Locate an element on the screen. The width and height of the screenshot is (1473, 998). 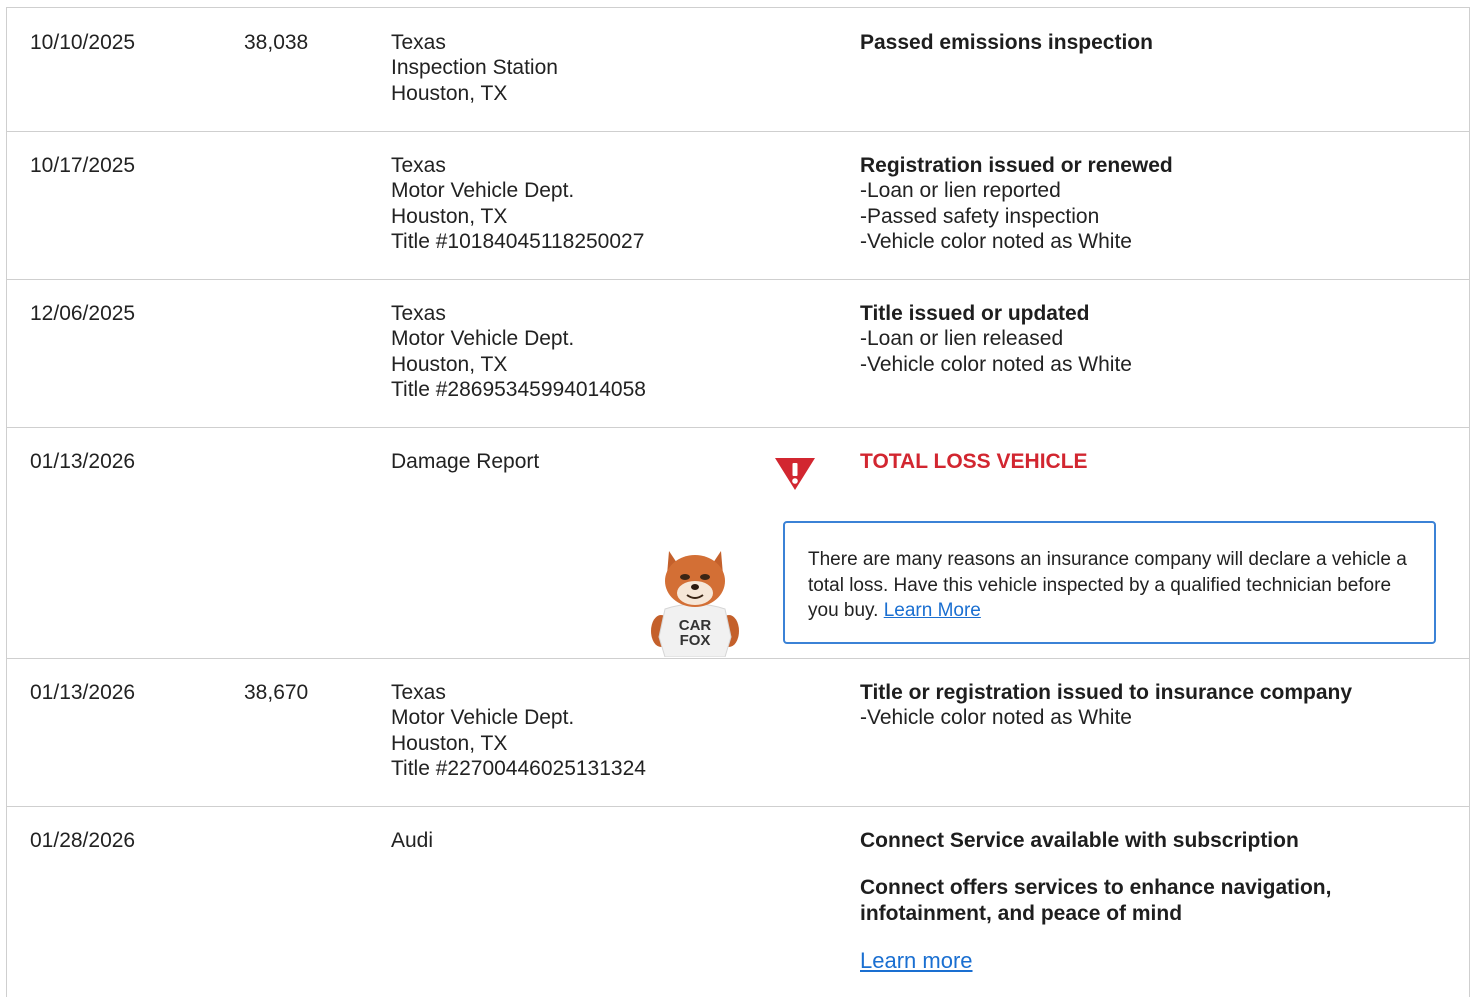
row-source: Damage Report is located at coordinates (465, 461).